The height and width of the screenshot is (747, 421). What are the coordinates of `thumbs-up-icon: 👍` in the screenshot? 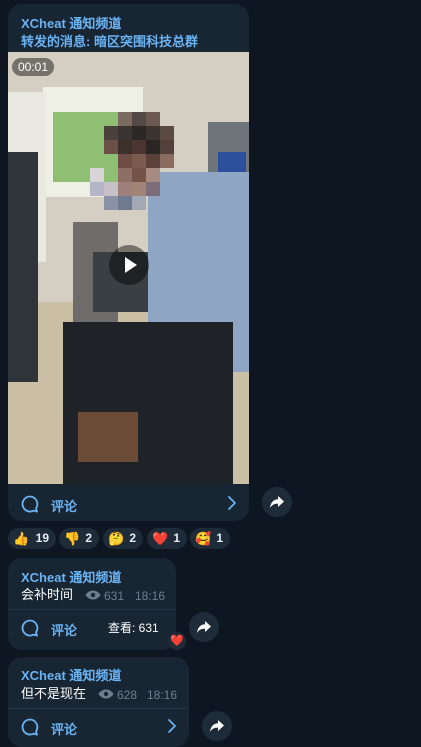 It's located at (21, 538).